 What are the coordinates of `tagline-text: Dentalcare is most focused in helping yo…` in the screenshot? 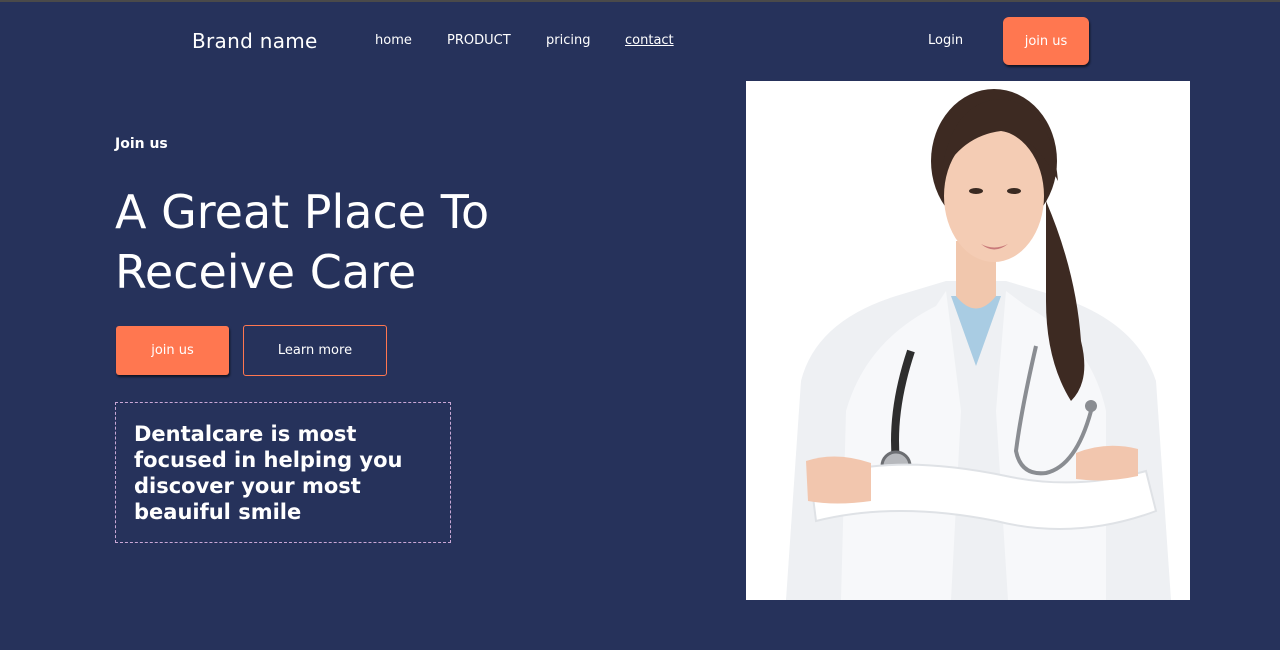 It's located at (268, 473).